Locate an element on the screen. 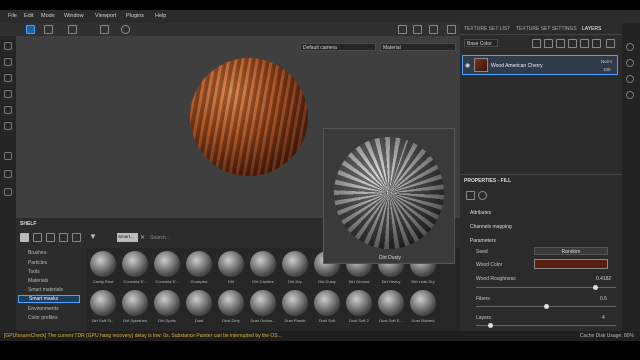  menu-mode: Mode is located at coordinates (48, 16).